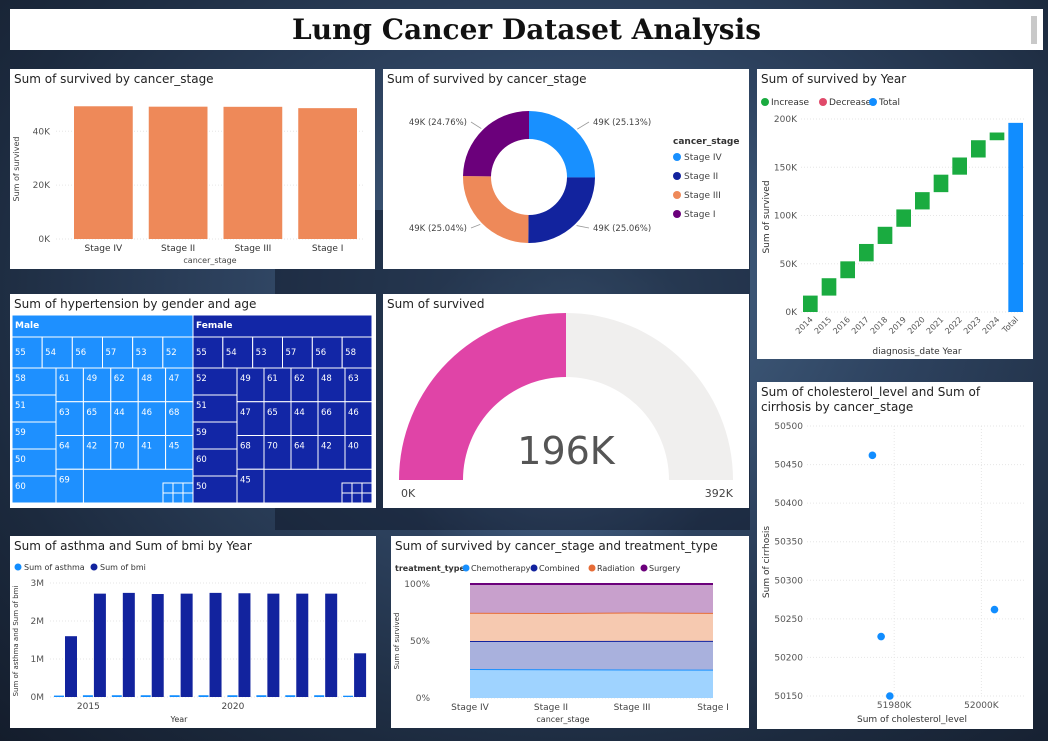 The image size is (1048, 741). Describe the element at coordinates (823, 325) in the screenshot. I see `x-tick-label: 2015` at that location.